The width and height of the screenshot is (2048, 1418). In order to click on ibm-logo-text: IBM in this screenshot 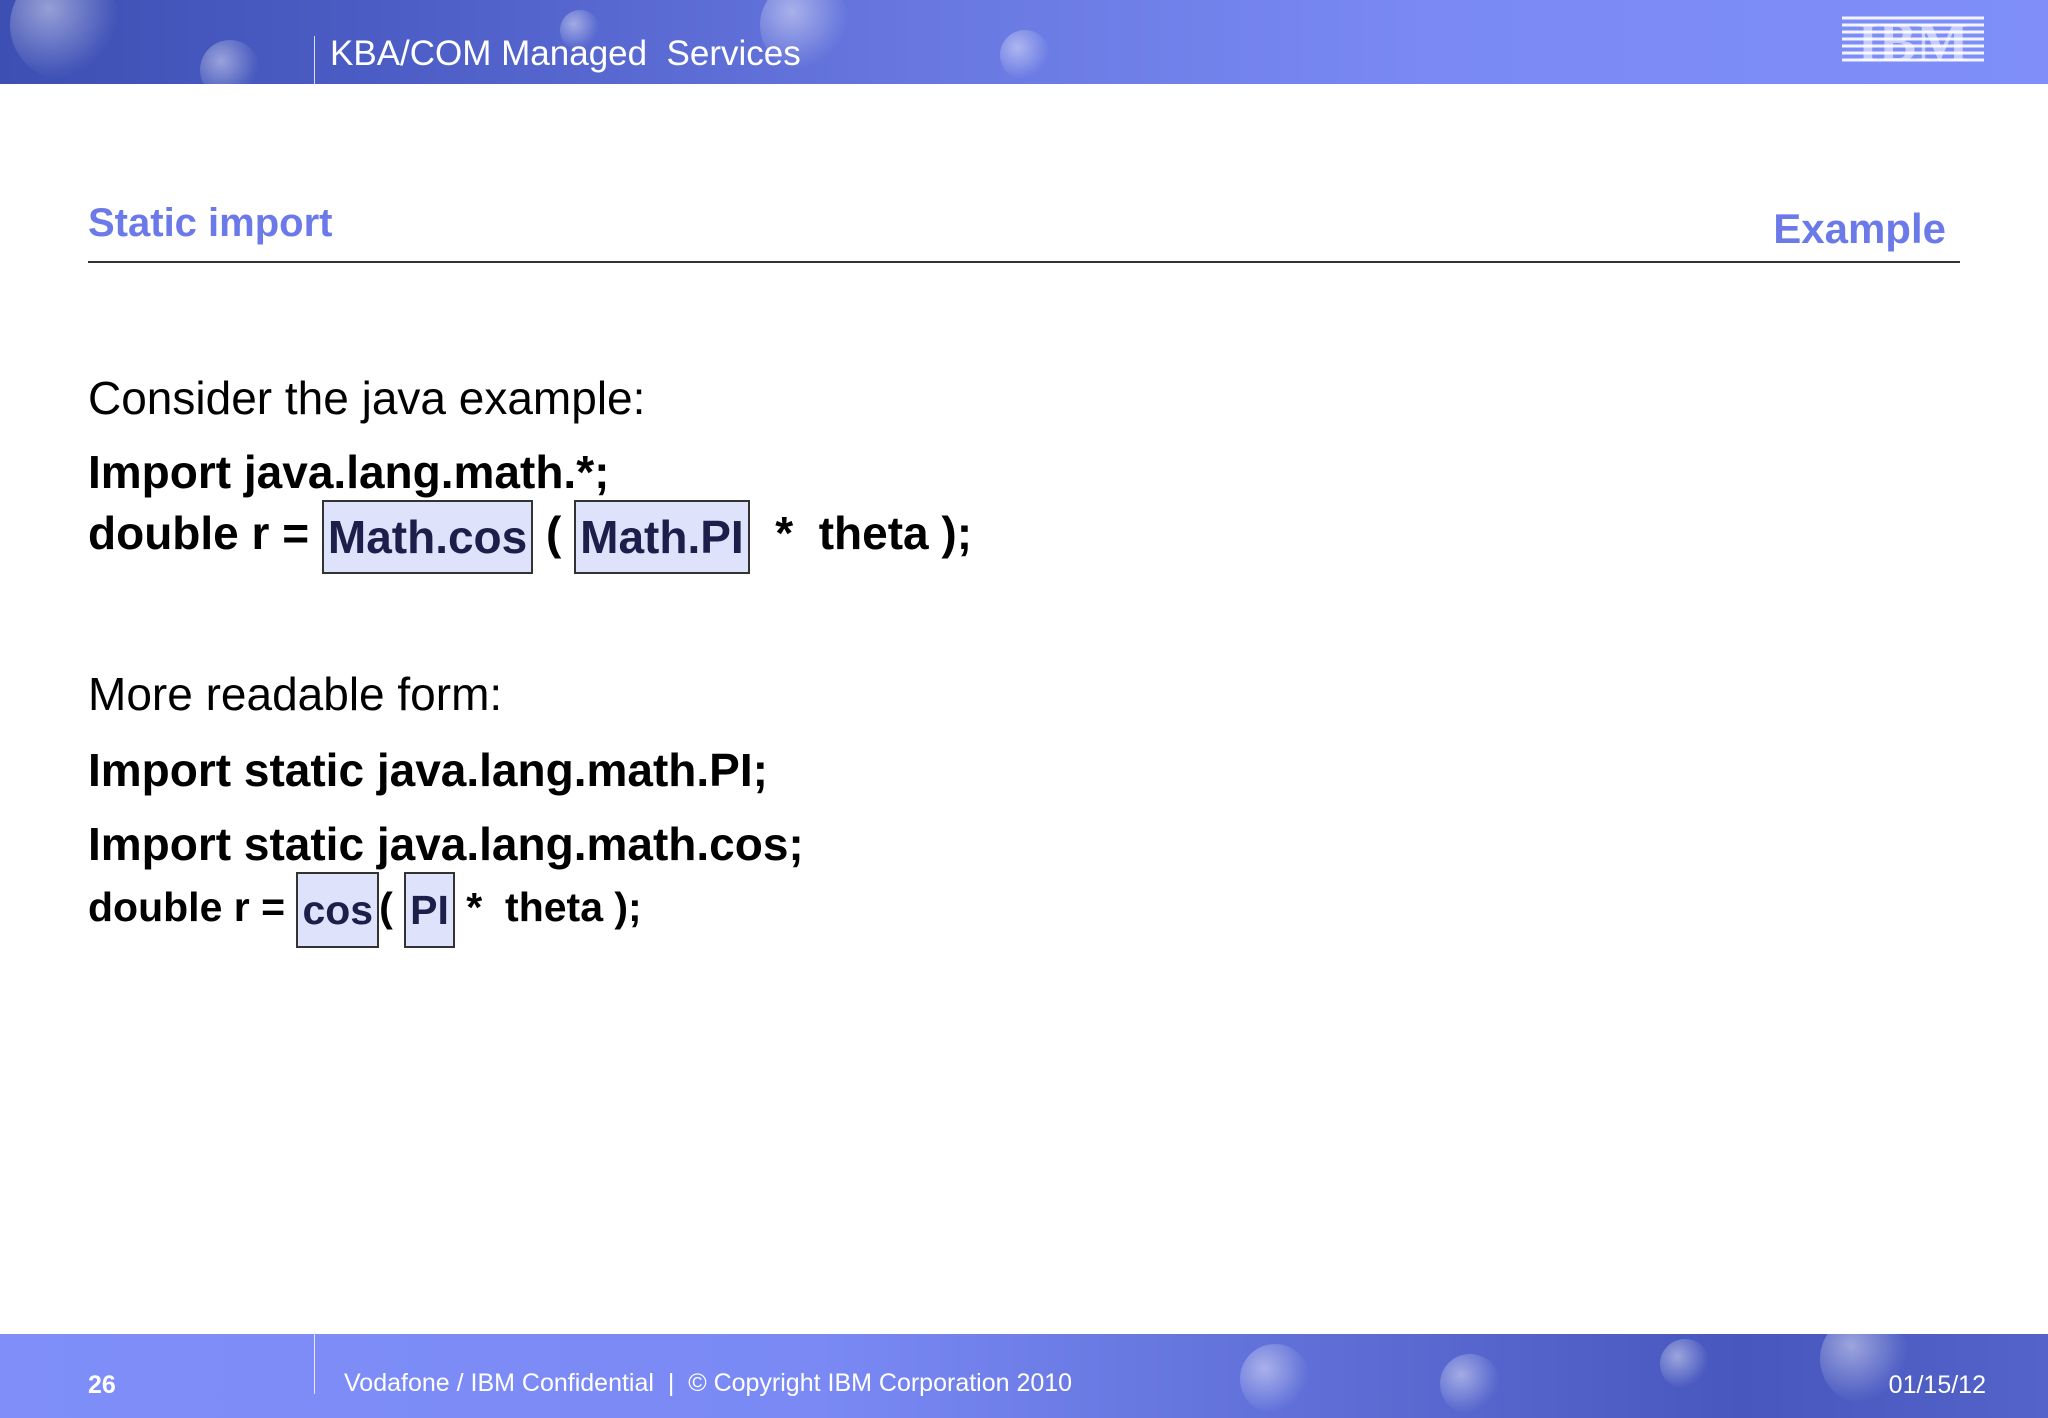, I will do `click(1913, 41)`.